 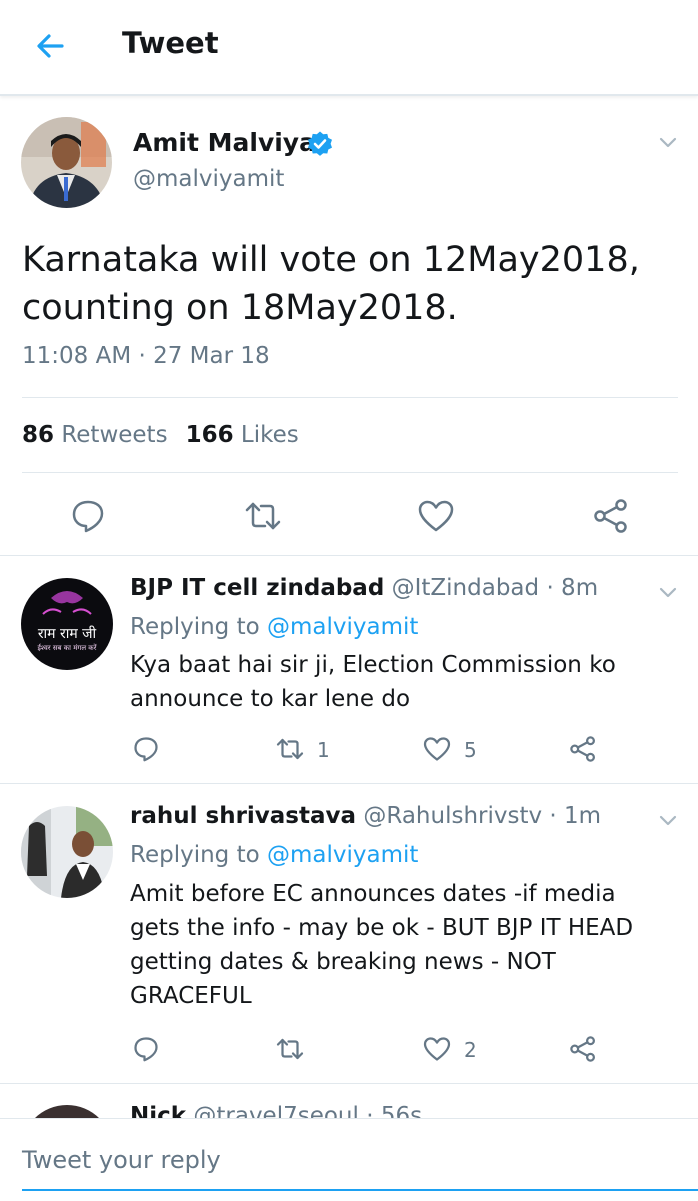 What do you see at coordinates (360, 1190) in the screenshot?
I see `reply-input-underline` at bounding box center [360, 1190].